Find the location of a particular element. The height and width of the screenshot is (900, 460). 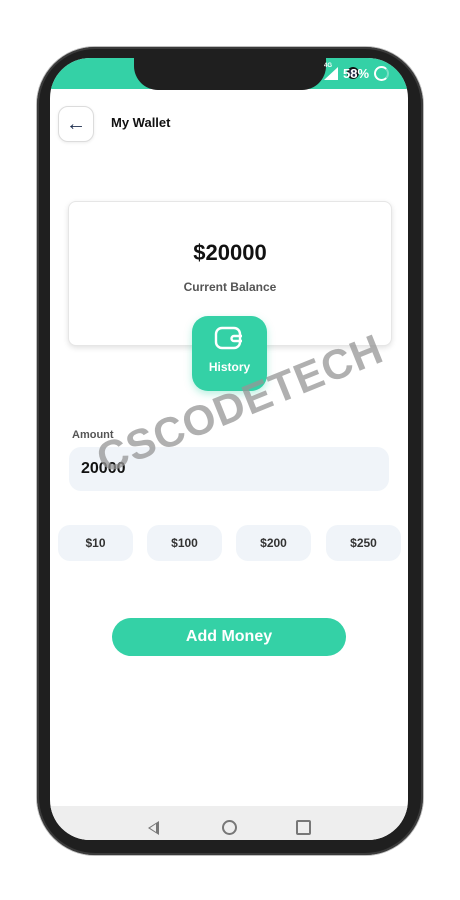

amount-label: Amount is located at coordinates (93, 435).